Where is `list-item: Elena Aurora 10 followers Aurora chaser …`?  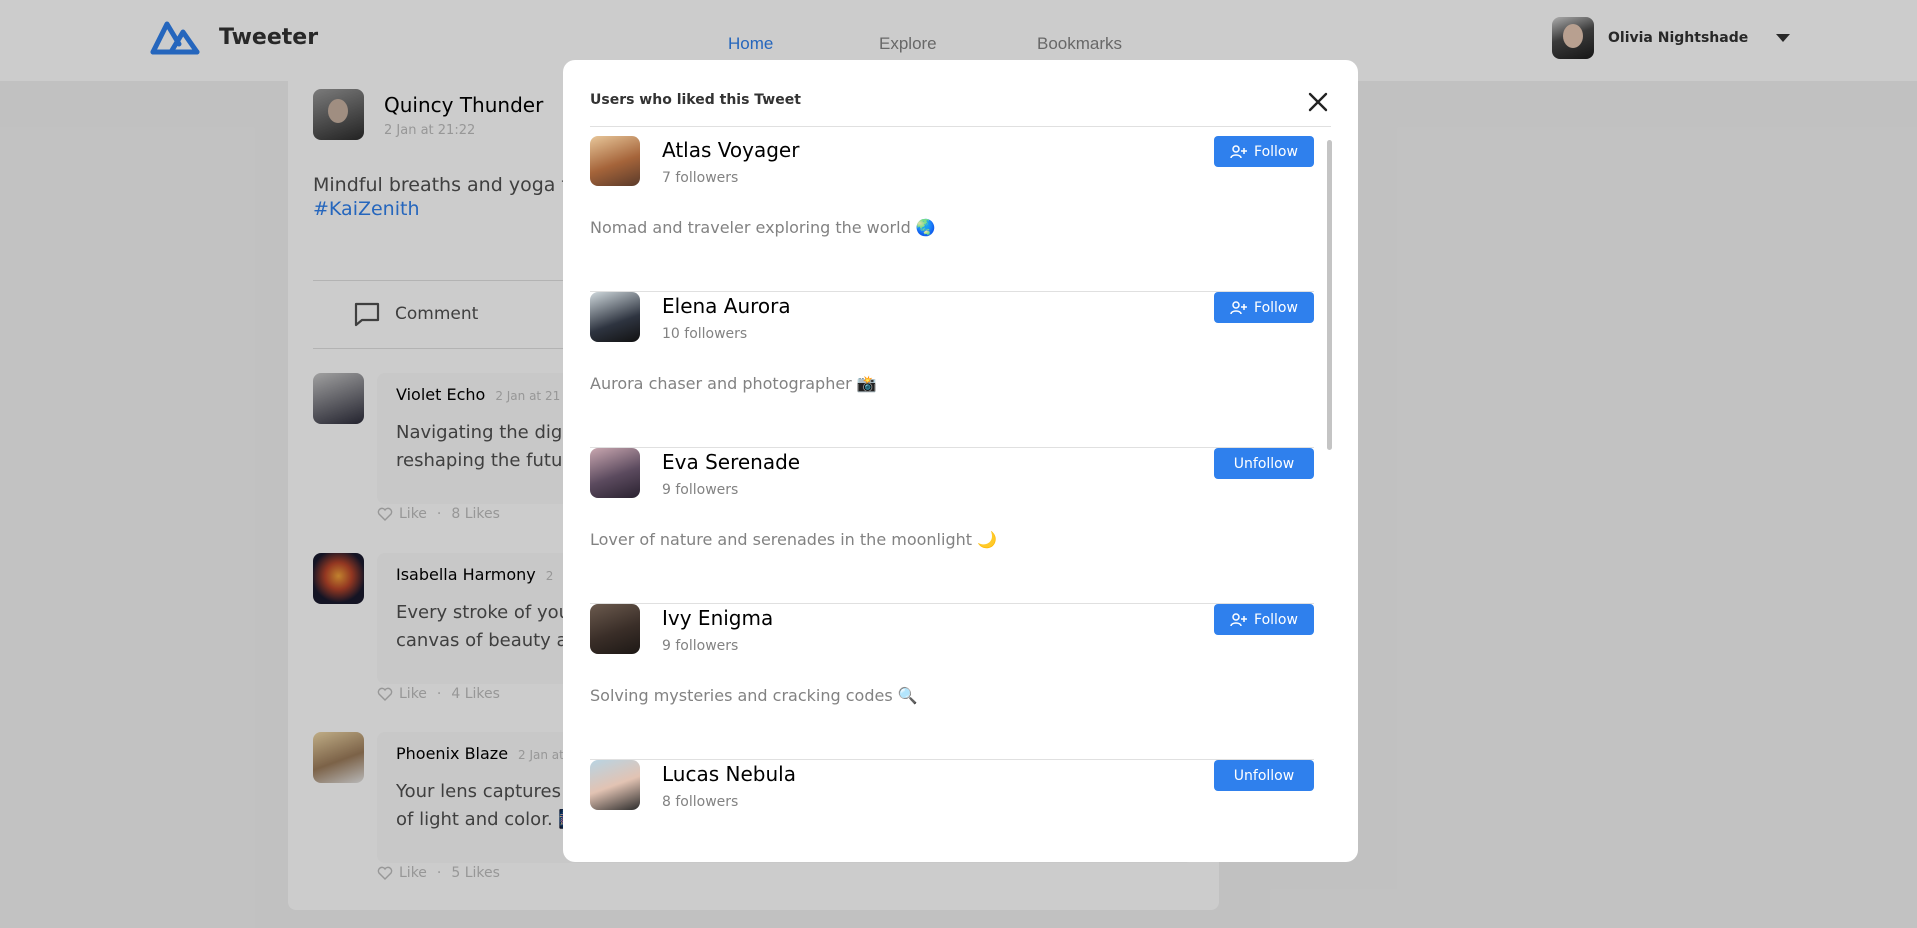 list-item: Elena Aurora 10 followers Aurora chaser … is located at coordinates (952, 370).